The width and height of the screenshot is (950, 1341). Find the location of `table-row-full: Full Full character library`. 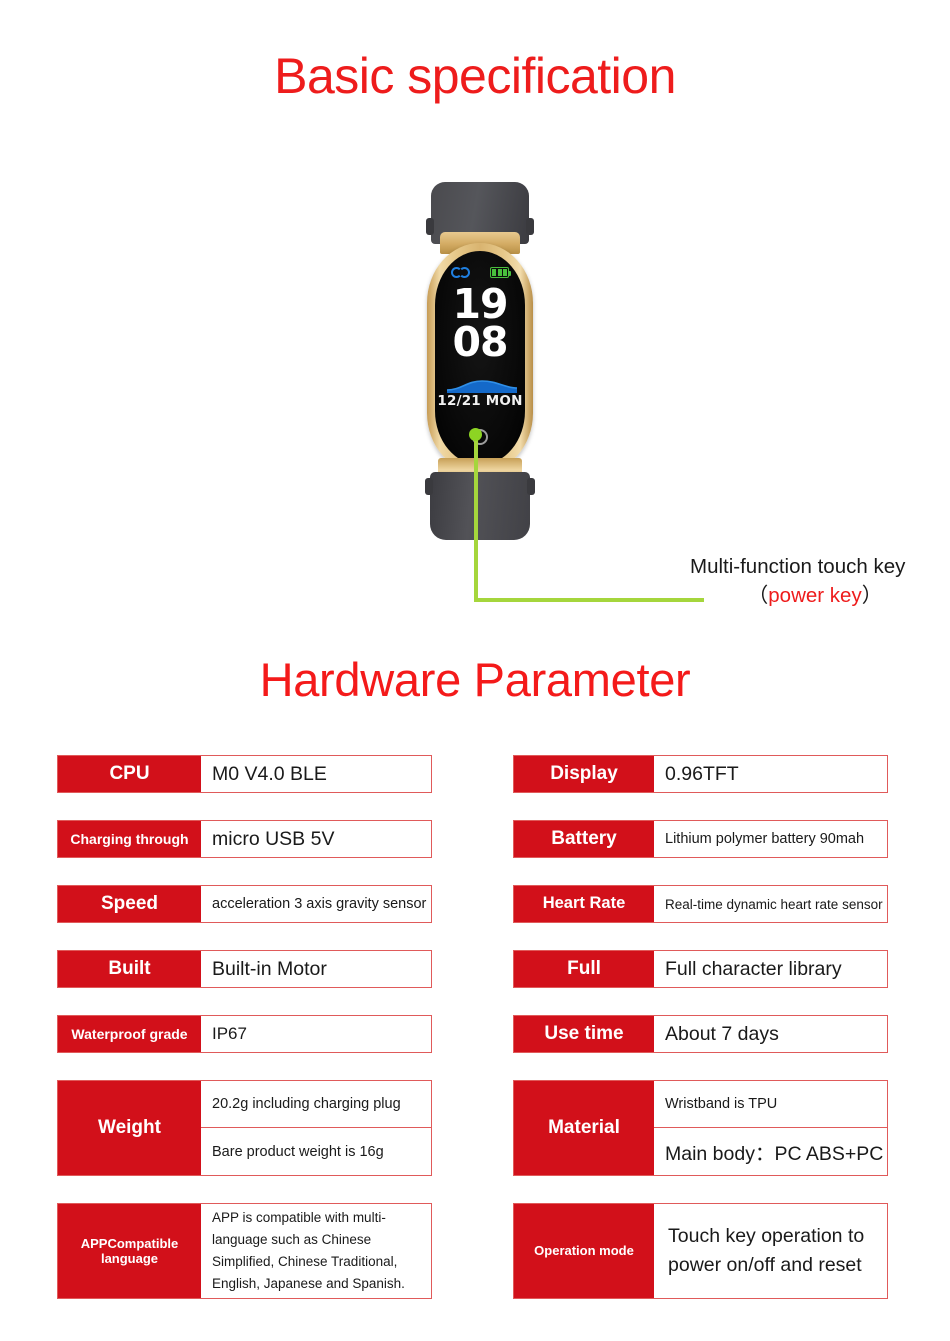

table-row-full: Full Full character library is located at coordinates (700, 969).